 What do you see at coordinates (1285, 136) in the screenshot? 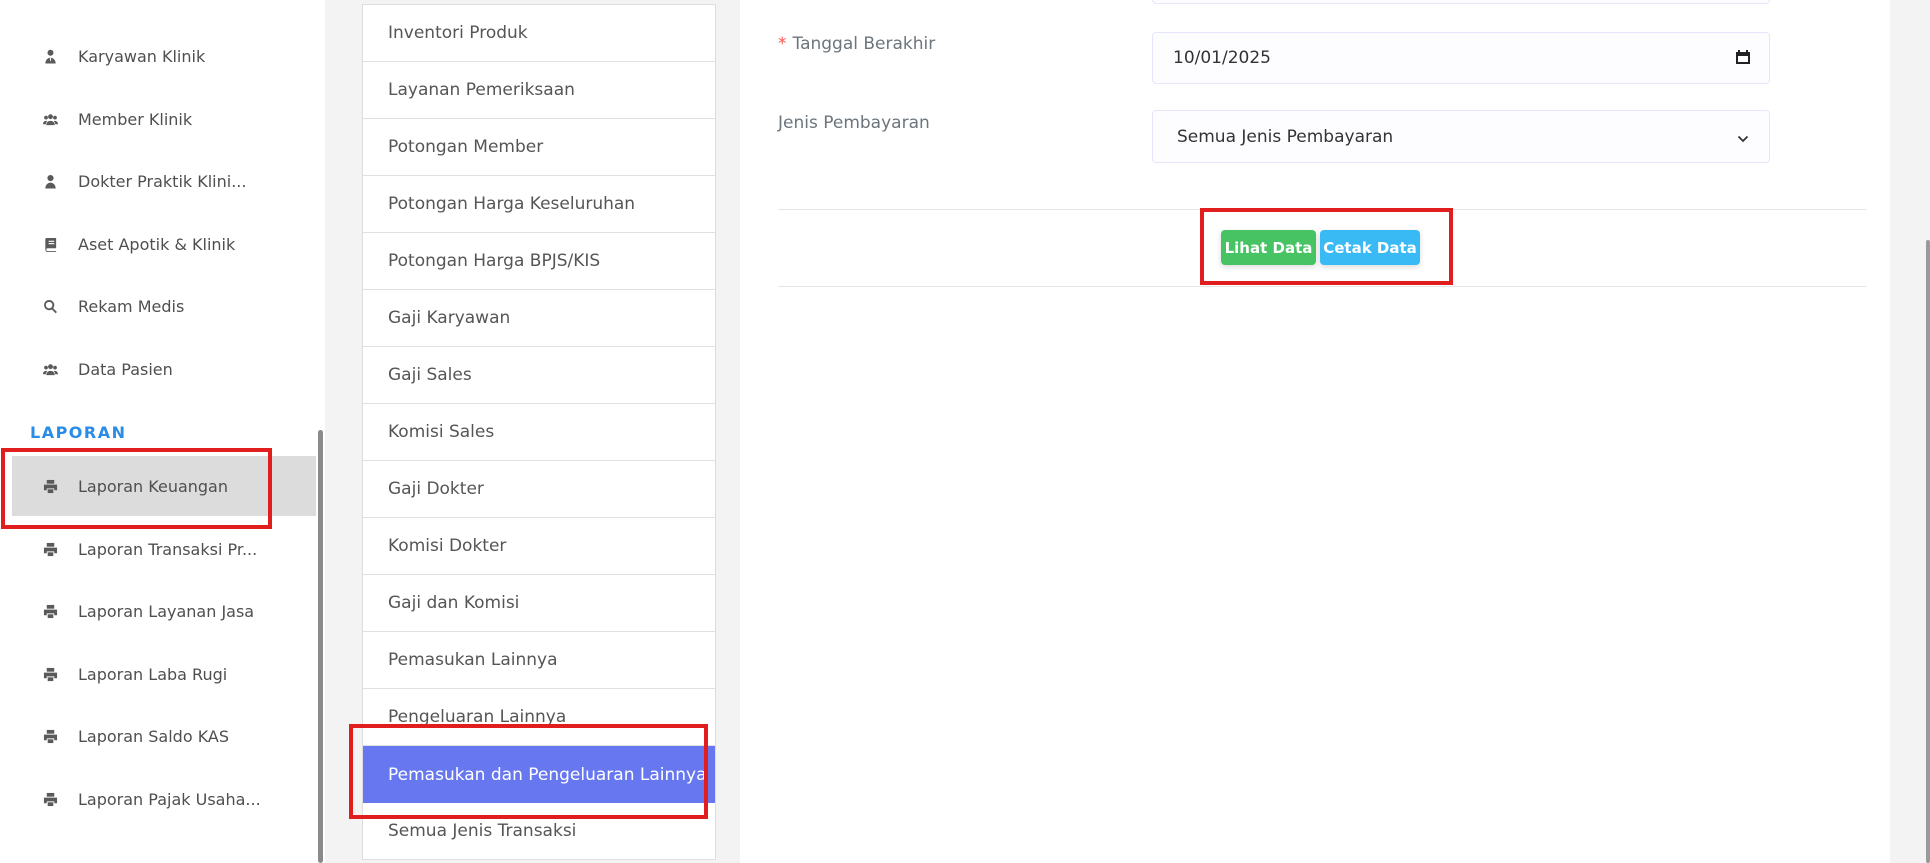
I see `payment-type-value: Semua Jenis Pembayaran` at bounding box center [1285, 136].